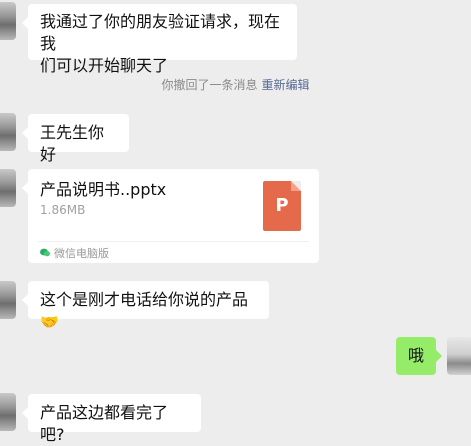 The image size is (471, 446). What do you see at coordinates (144, 299) in the screenshot?
I see `message-text: 这个是刚才电话给你说的产品` at bounding box center [144, 299].